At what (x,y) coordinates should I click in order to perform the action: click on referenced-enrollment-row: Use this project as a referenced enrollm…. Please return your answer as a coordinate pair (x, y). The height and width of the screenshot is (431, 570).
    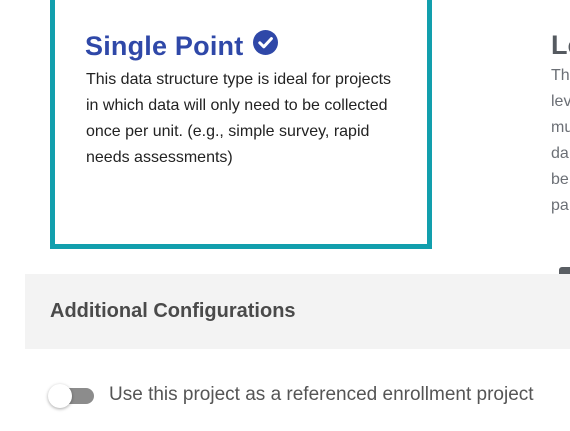
    Looking at the image, I should click on (291, 396).